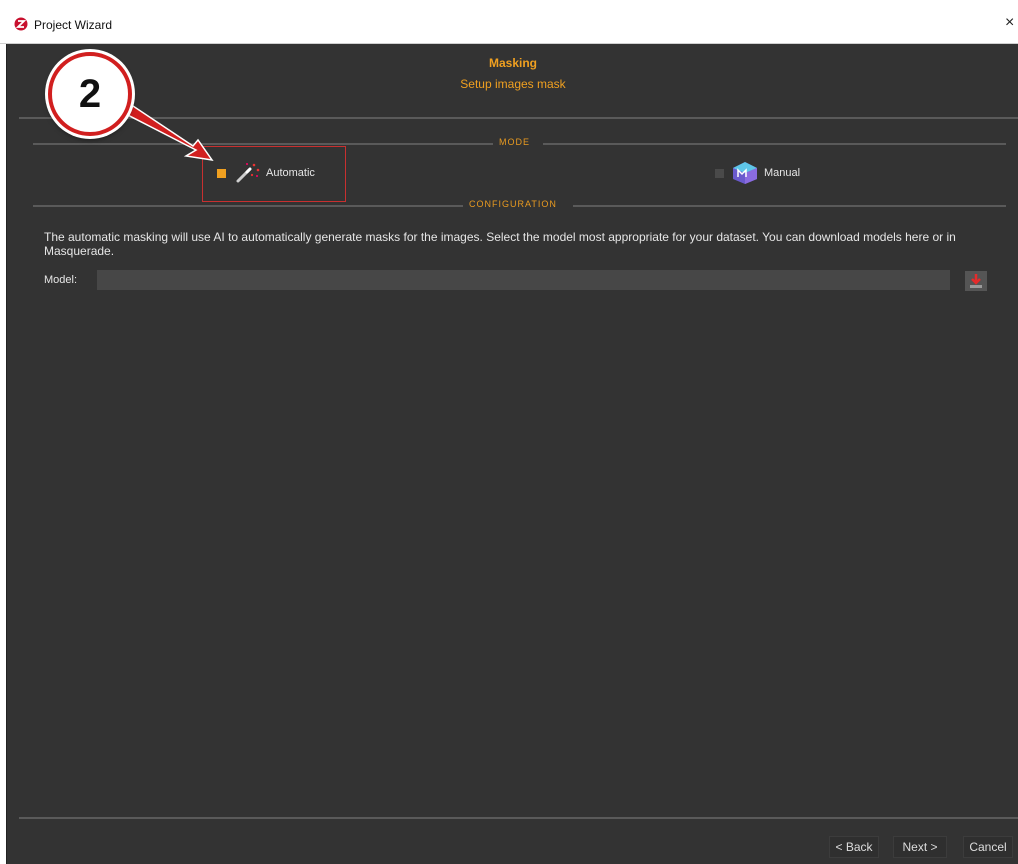  I want to click on mode-option-automatic: Automatic, so click(266, 173).